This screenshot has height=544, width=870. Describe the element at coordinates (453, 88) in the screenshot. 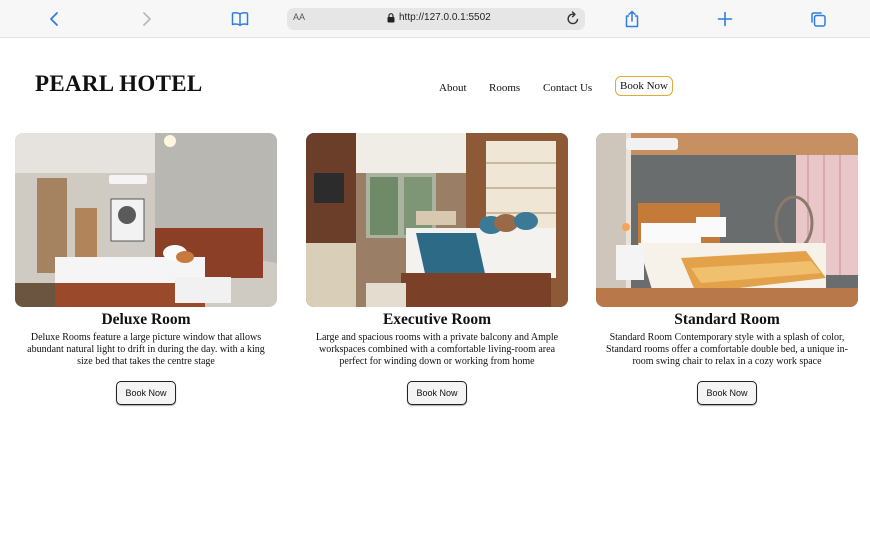

I see `nav-about-link: About` at that location.